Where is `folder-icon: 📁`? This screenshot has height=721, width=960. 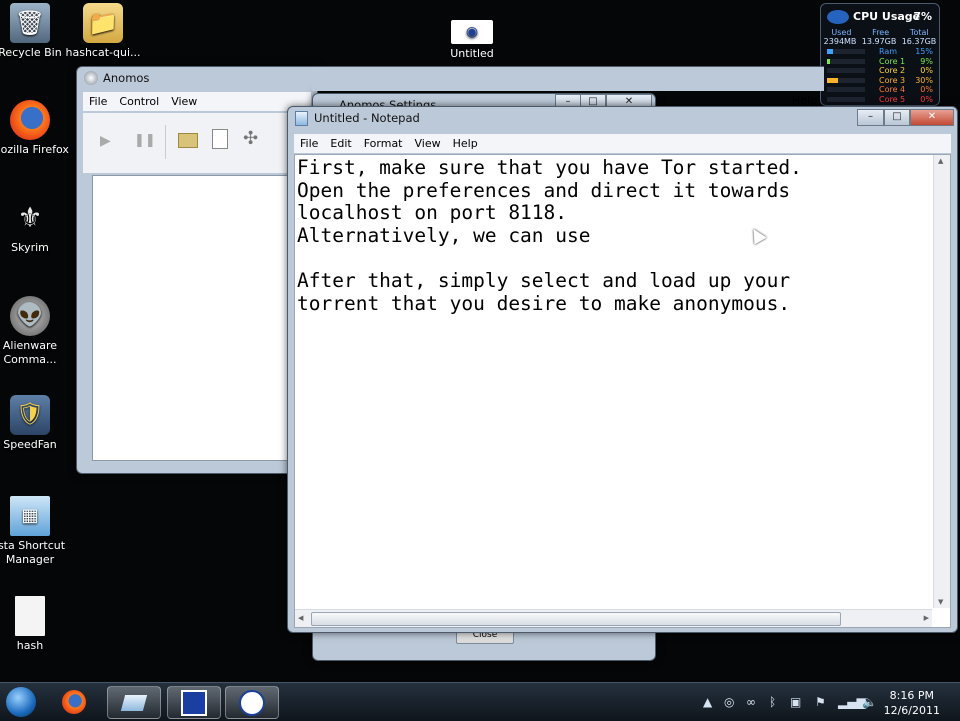 folder-icon: 📁 is located at coordinates (103, 23).